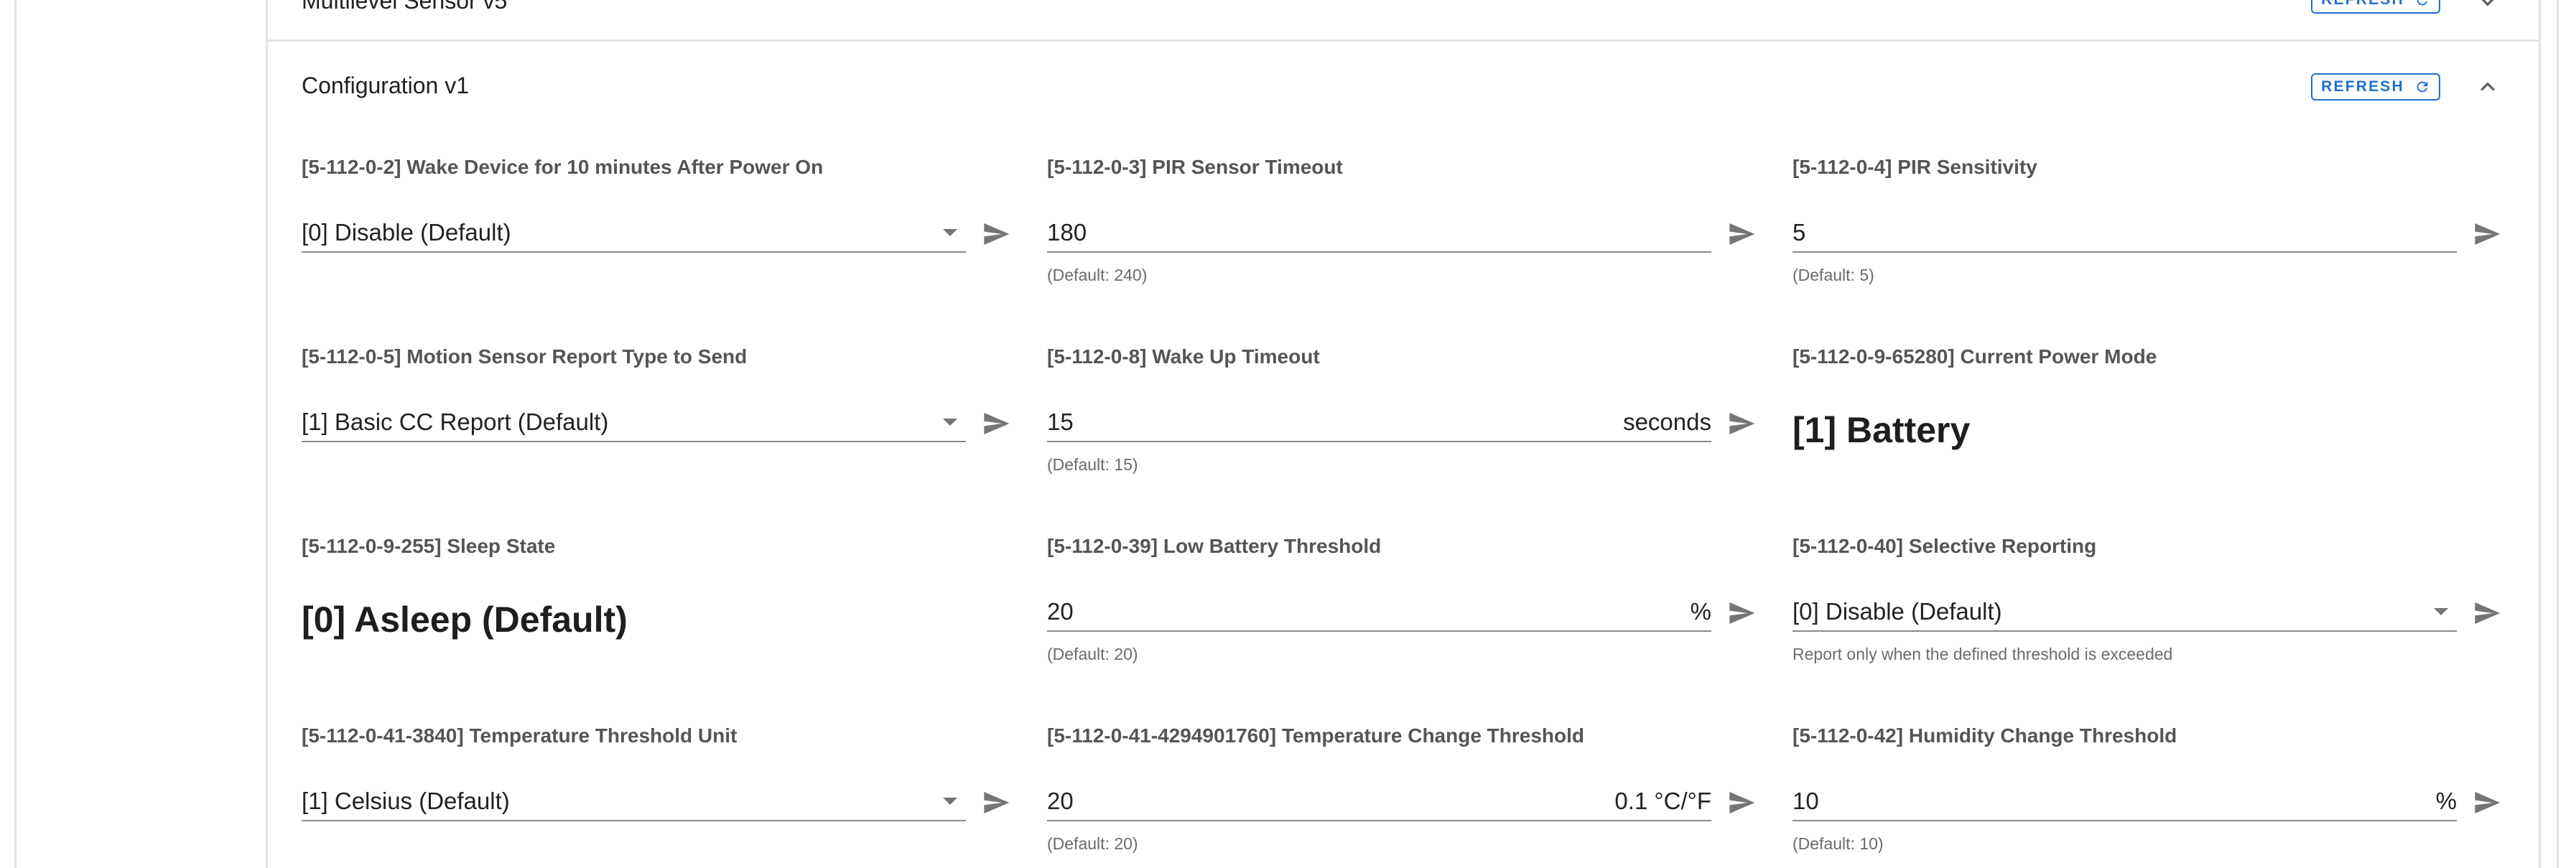  I want to click on panel-right-border, so click(2540, 434).